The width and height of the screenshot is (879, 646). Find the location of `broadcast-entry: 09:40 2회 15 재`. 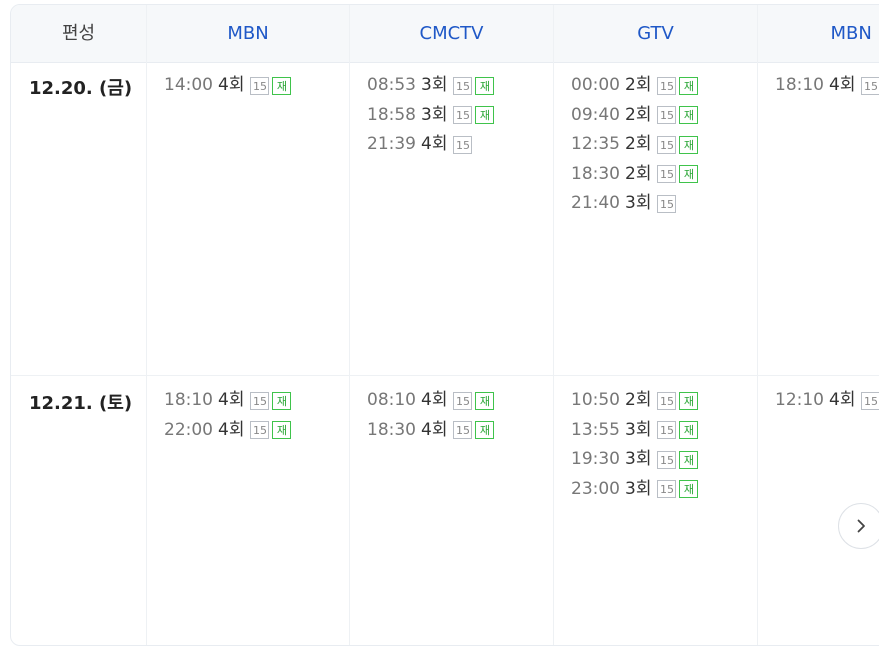

broadcast-entry: 09:40 2회 15 재 is located at coordinates (635, 116).